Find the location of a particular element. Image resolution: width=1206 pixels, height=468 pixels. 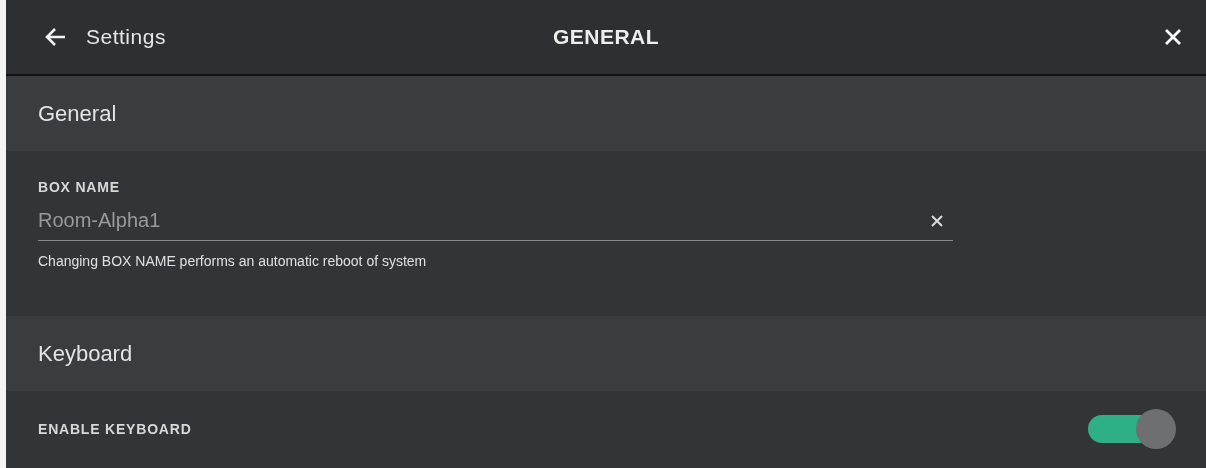

text-field: Room-Alpha1 is located at coordinates (484, 220).